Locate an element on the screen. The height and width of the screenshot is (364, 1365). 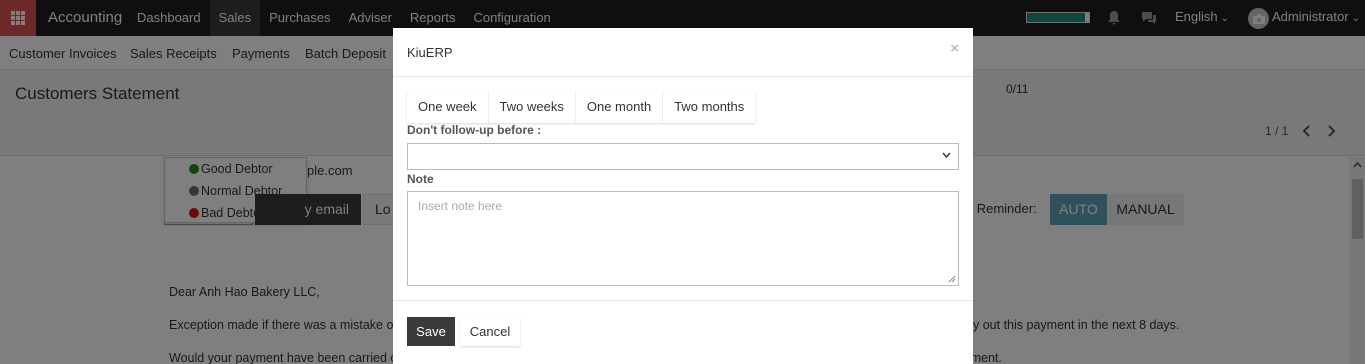
resize-handle-icon is located at coordinates (952, 279).